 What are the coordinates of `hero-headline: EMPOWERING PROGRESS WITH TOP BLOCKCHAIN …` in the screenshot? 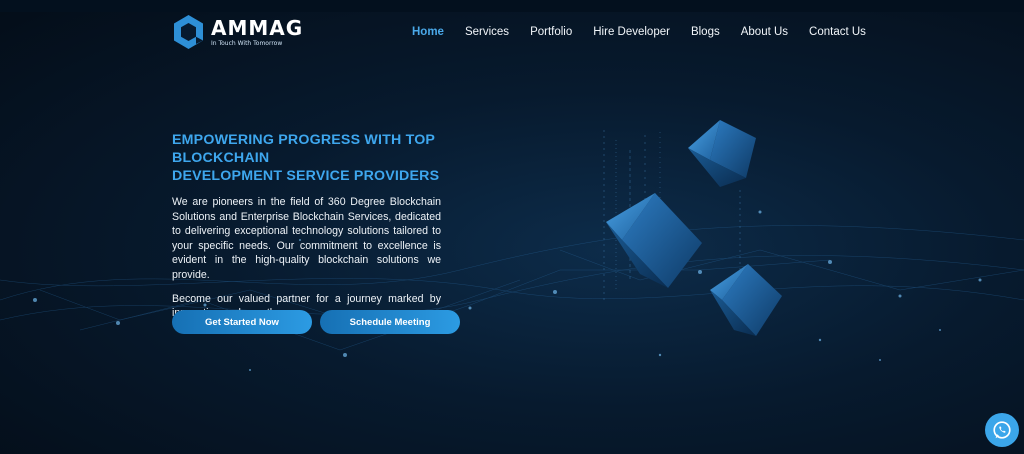 It's located at (344, 158).